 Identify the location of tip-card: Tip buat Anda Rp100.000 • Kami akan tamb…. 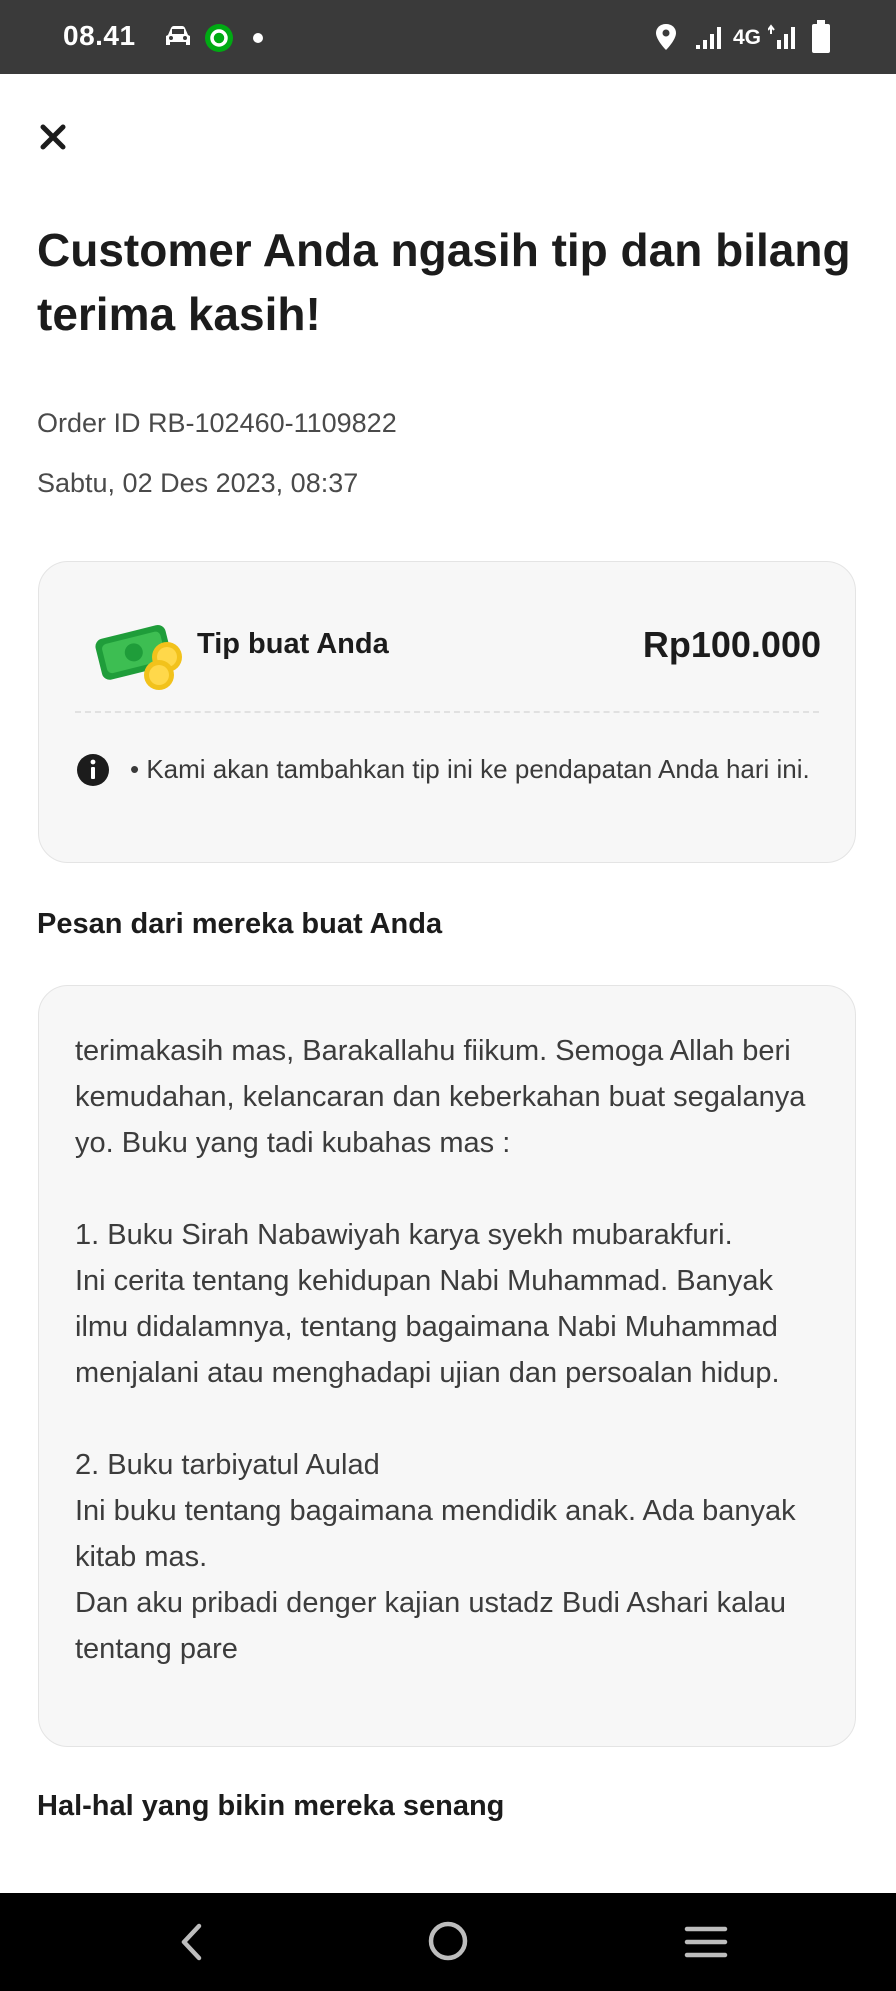
(447, 712).